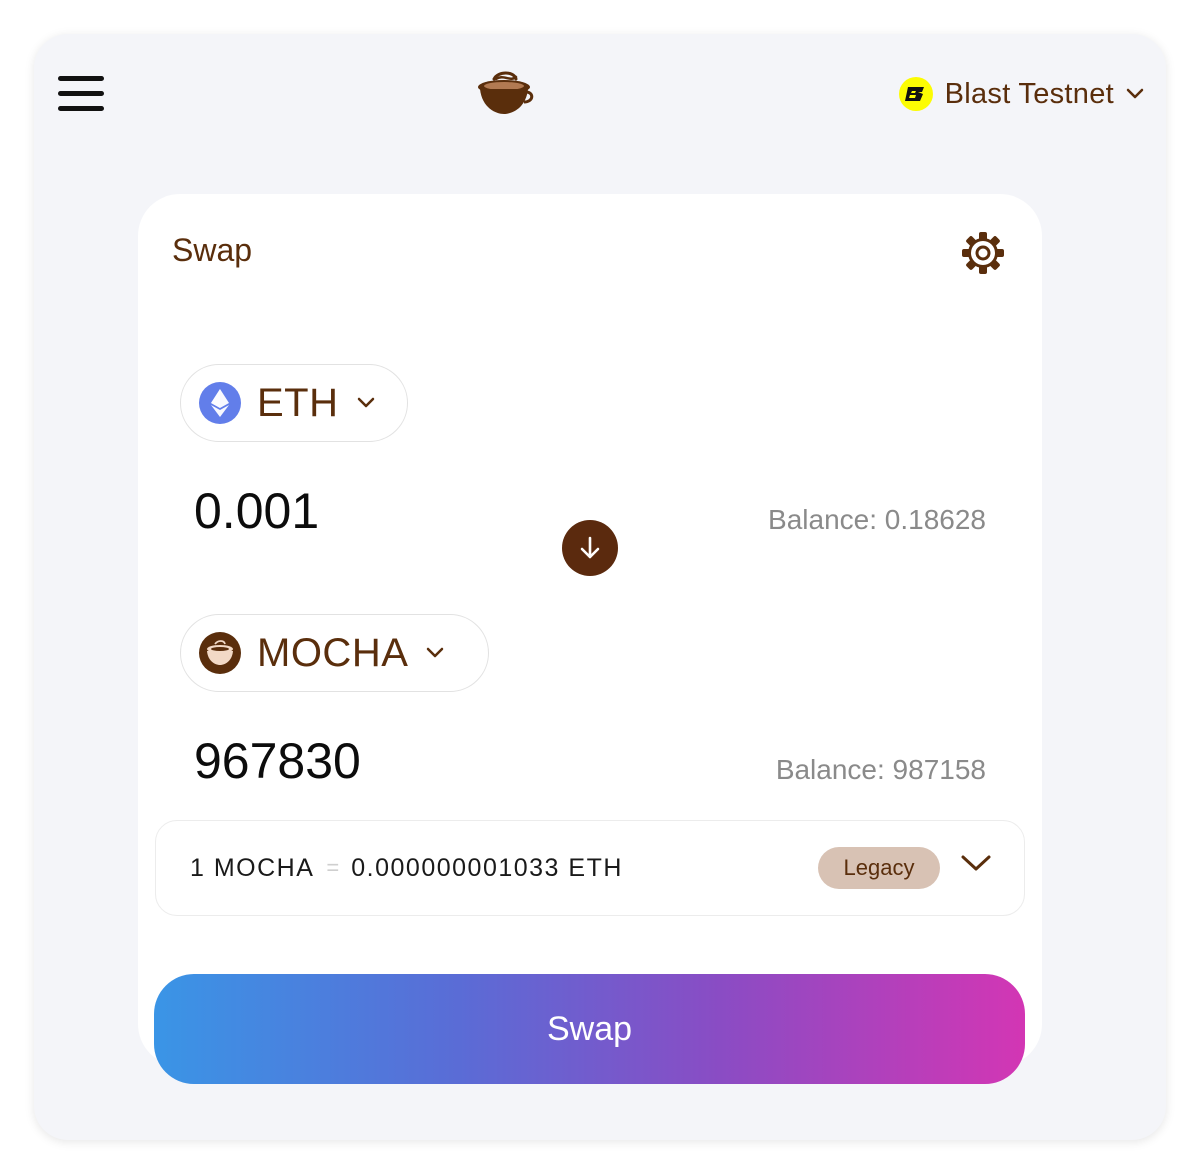 This screenshot has width=1200, height=1174. I want to click on network-selector: Blast Testnet, so click(1021, 94).